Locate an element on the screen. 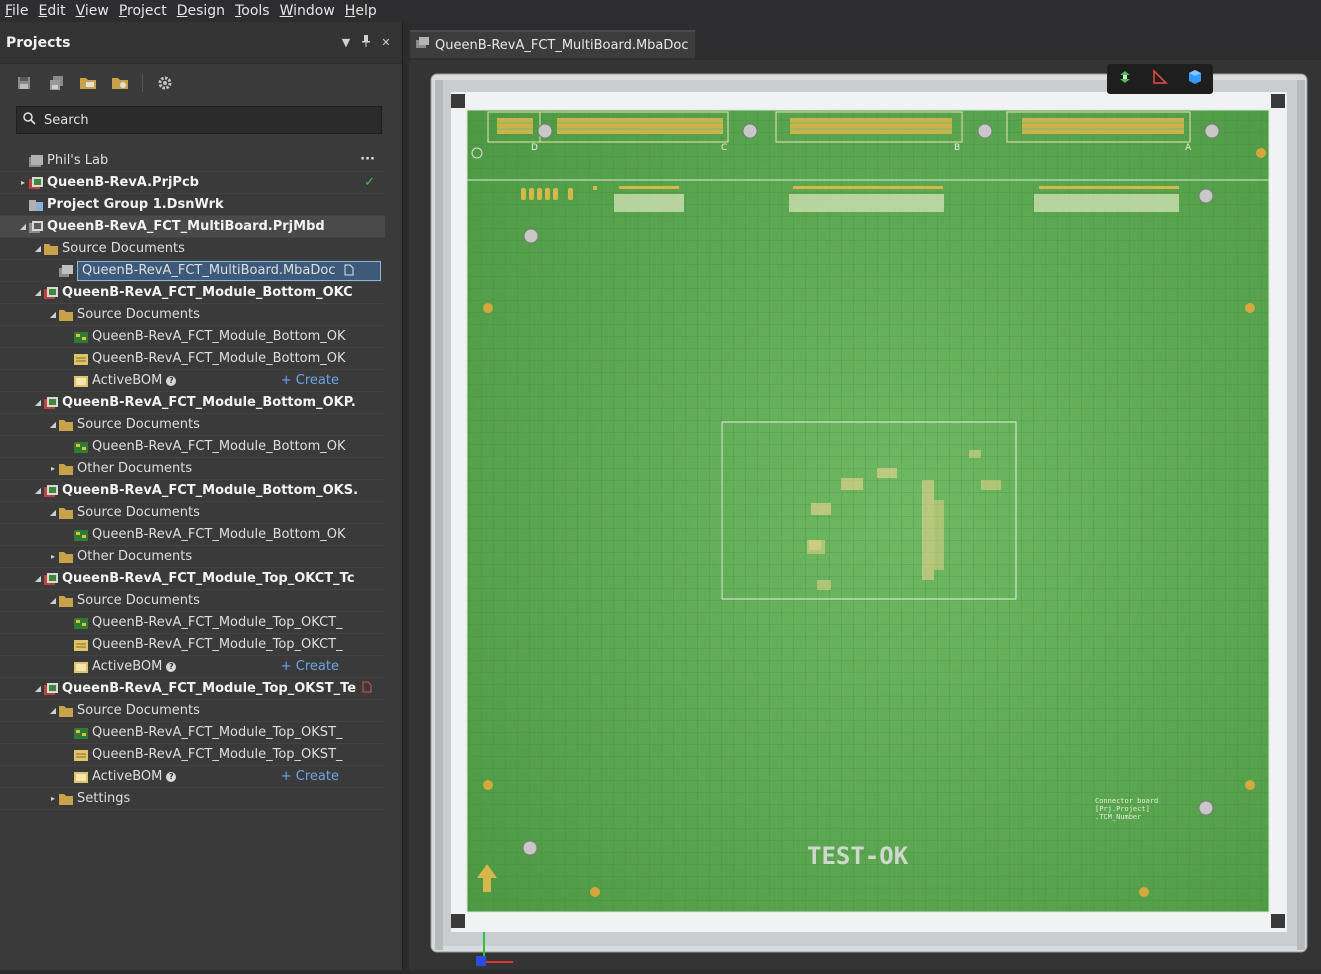  tab-multiboard-doc: QueenB-RevA_FCT_MultiBoard.MbaDoc is located at coordinates (552, 44).